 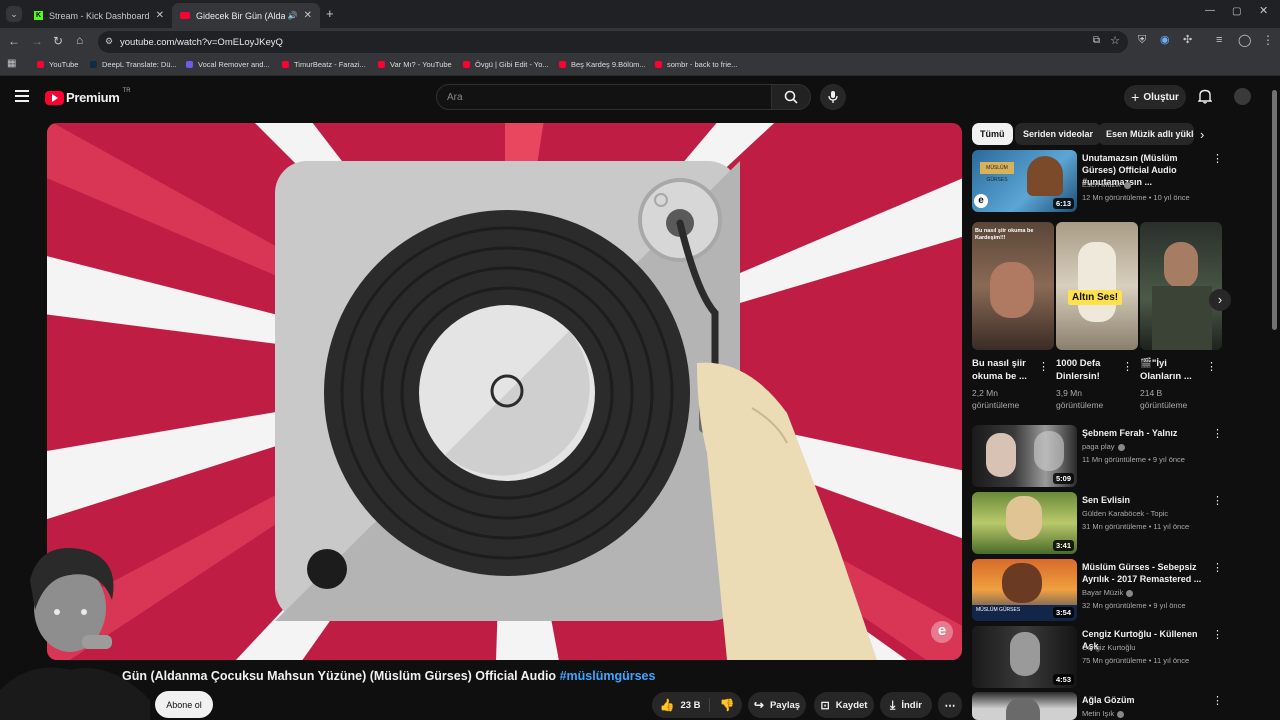 I want to click on browser-menu-icon: ⋮, so click(x=1268, y=40).